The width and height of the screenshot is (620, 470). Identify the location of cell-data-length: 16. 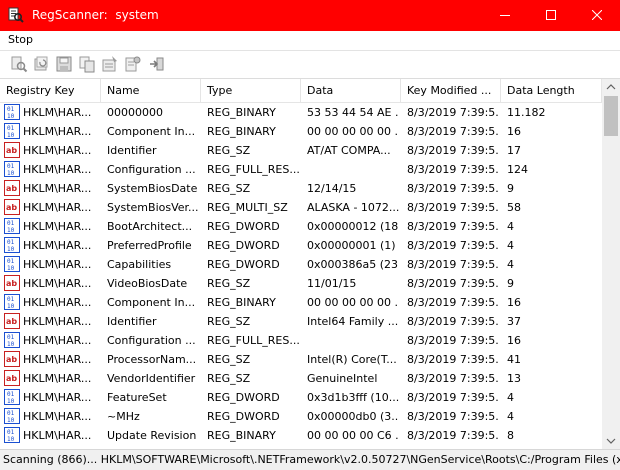
(514, 340).